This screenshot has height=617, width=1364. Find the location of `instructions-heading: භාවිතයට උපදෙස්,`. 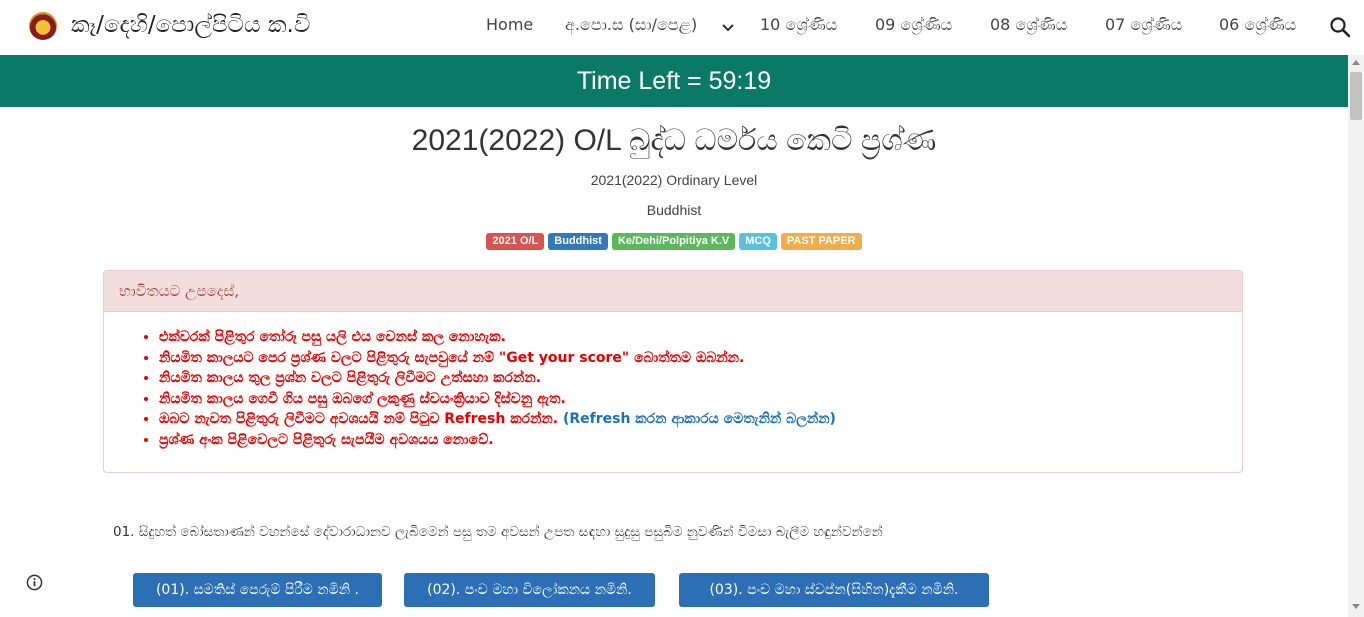

instructions-heading: භාවිතයට උපදෙස්, is located at coordinates (673, 291).